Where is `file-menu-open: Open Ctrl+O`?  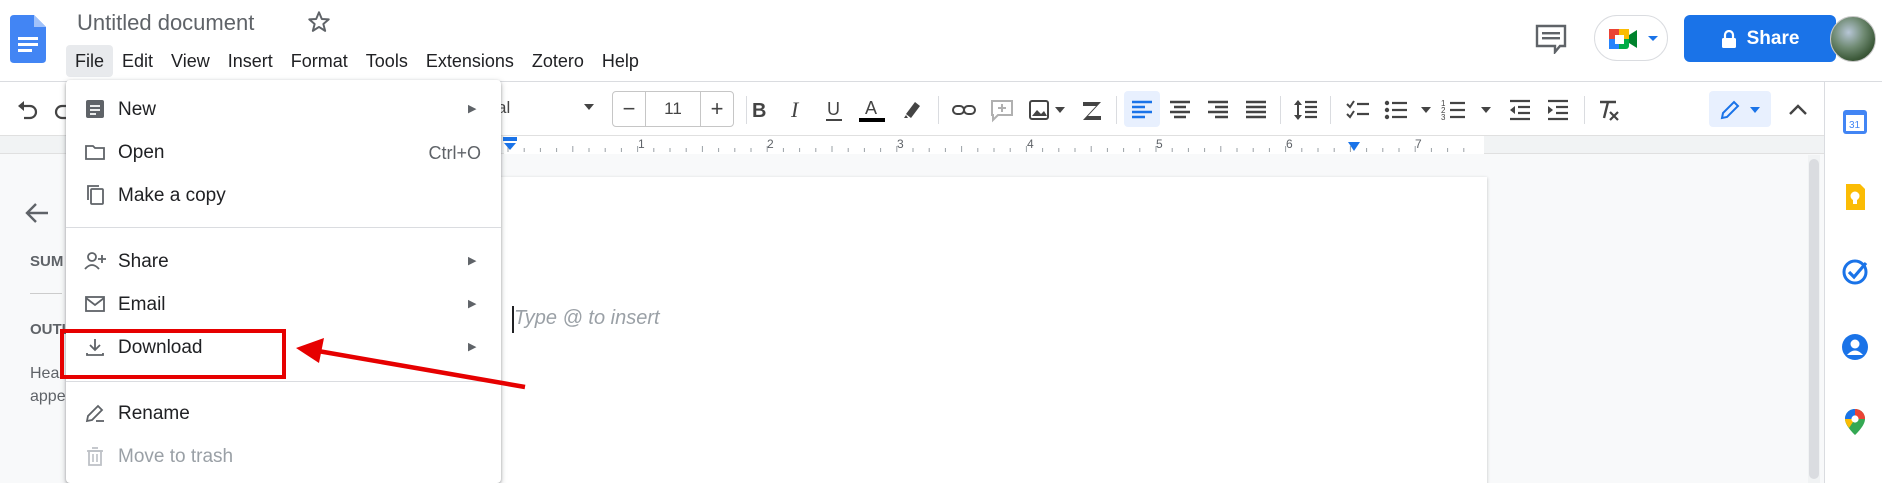 file-menu-open: Open Ctrl+O is located at coordinates (283, 152).